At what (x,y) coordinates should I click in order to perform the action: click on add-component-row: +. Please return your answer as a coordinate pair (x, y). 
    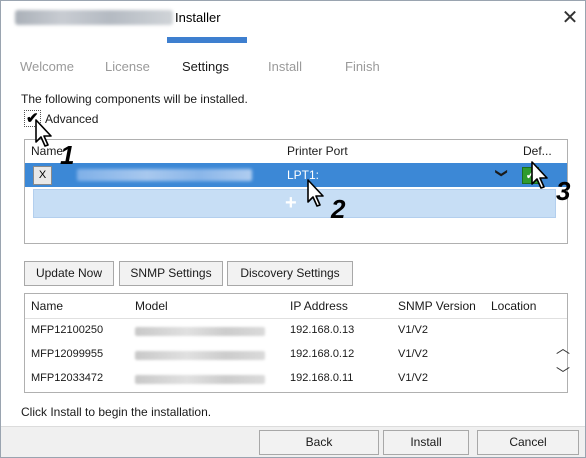
    Looking at the image, I should click on (294, 203).